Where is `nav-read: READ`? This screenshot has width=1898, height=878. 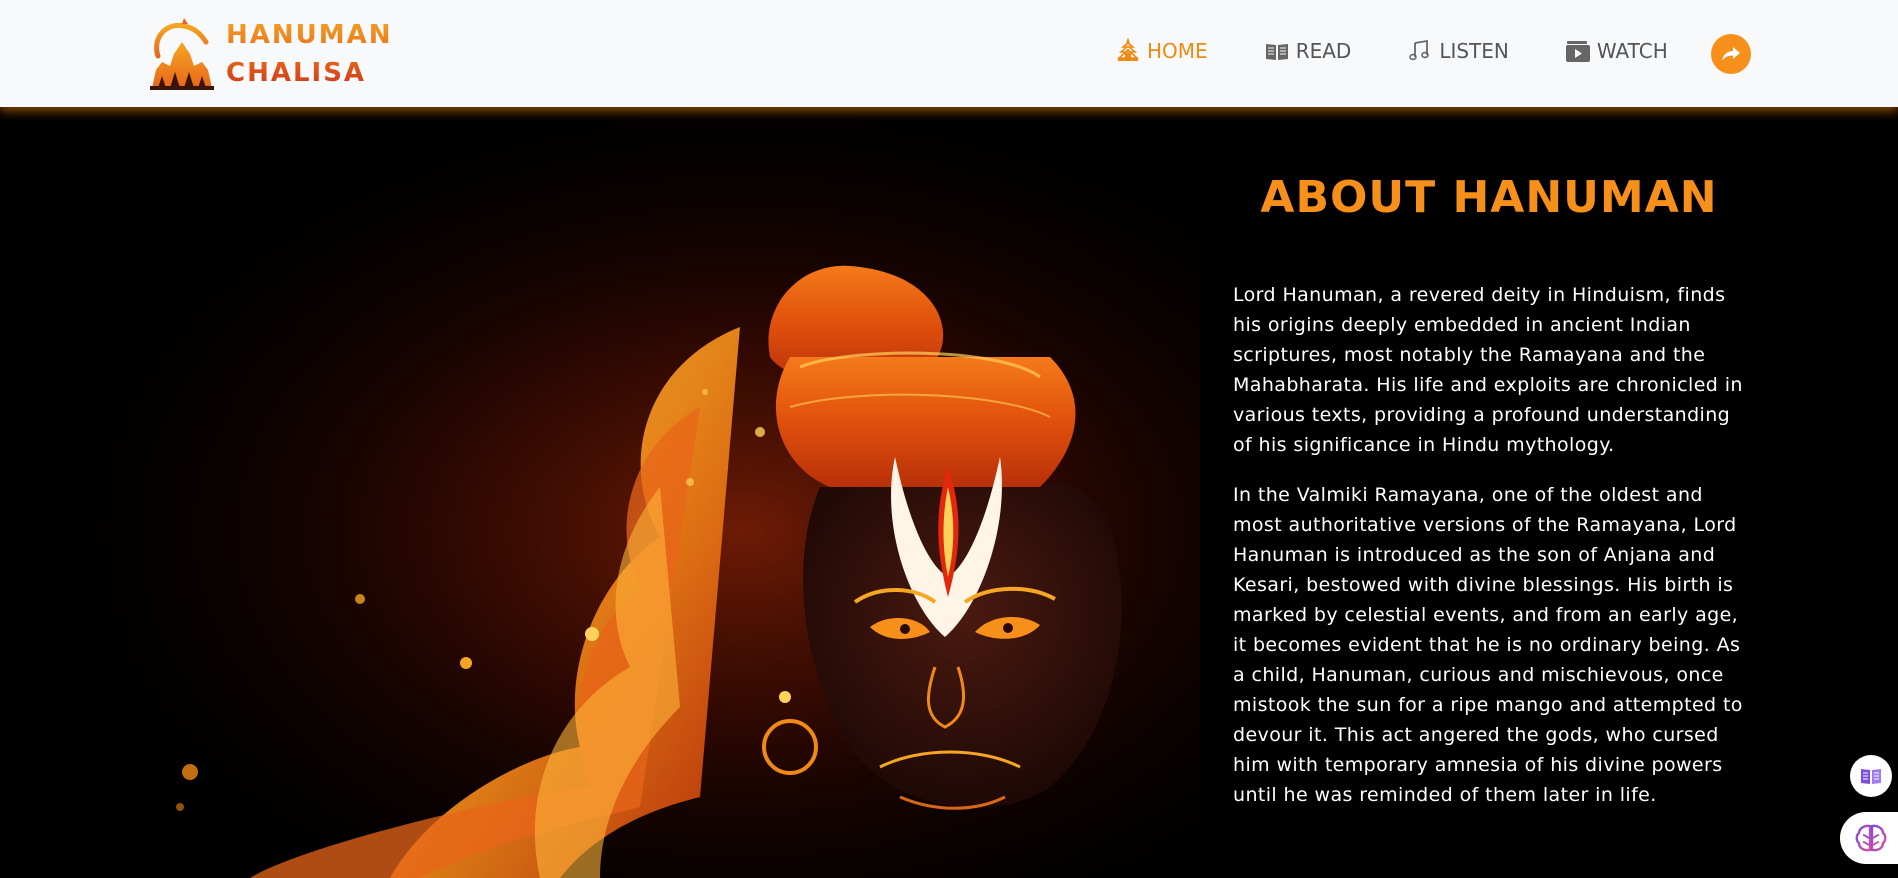
nav-read: READ is located at coordinates (1308, 51).